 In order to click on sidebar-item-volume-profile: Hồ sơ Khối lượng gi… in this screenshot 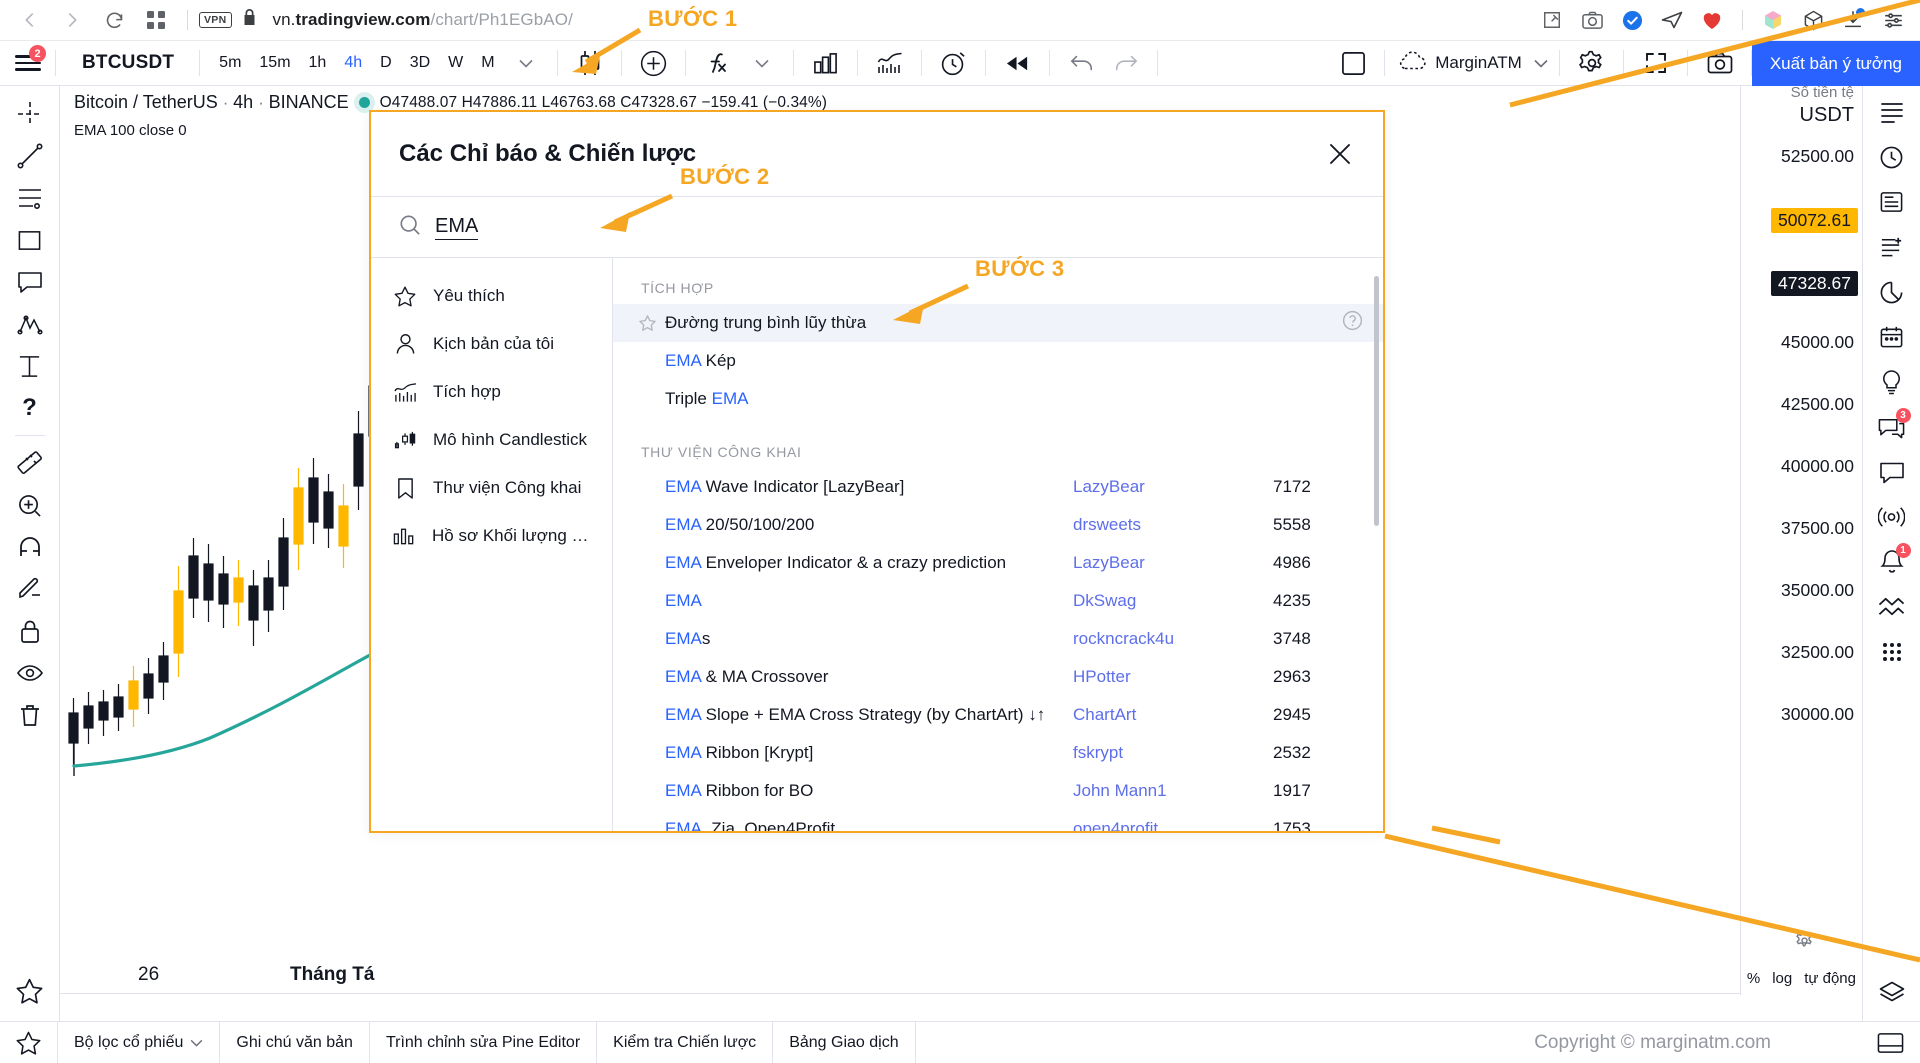, I will do `click(491, 536)`.